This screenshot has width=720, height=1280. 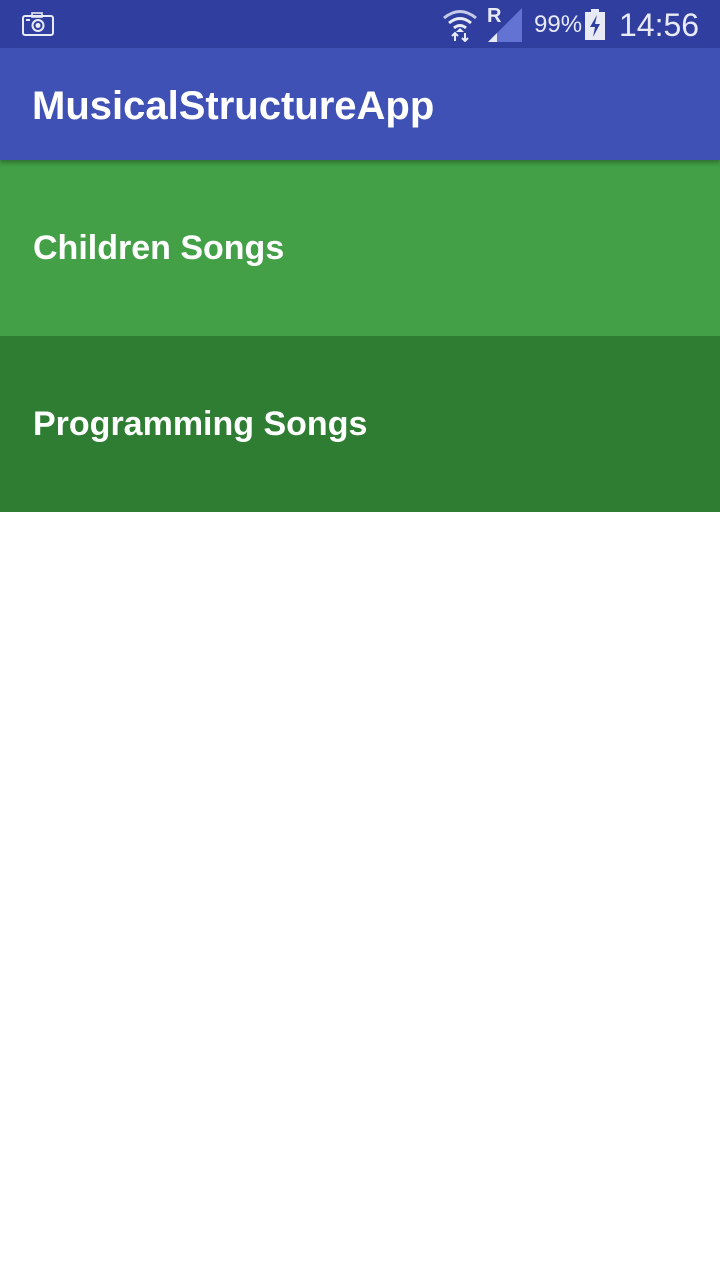 I want to click on category-label: Programming Songs, so click(x=200, y=423).